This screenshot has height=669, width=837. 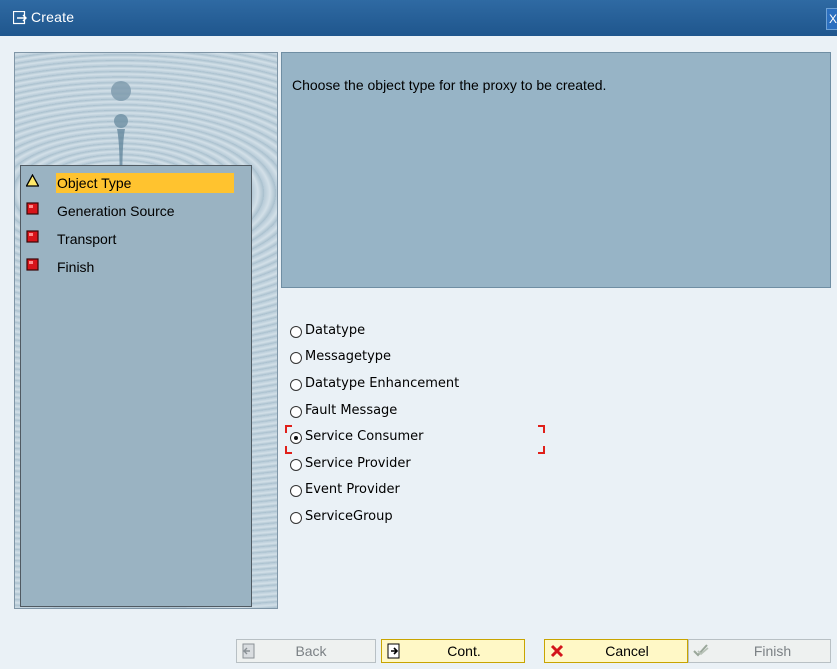 What do you see at coordinates (364, 436) in the screenshot?
I see `radio-label: Service Consumer` at bounding box center [364, 436].